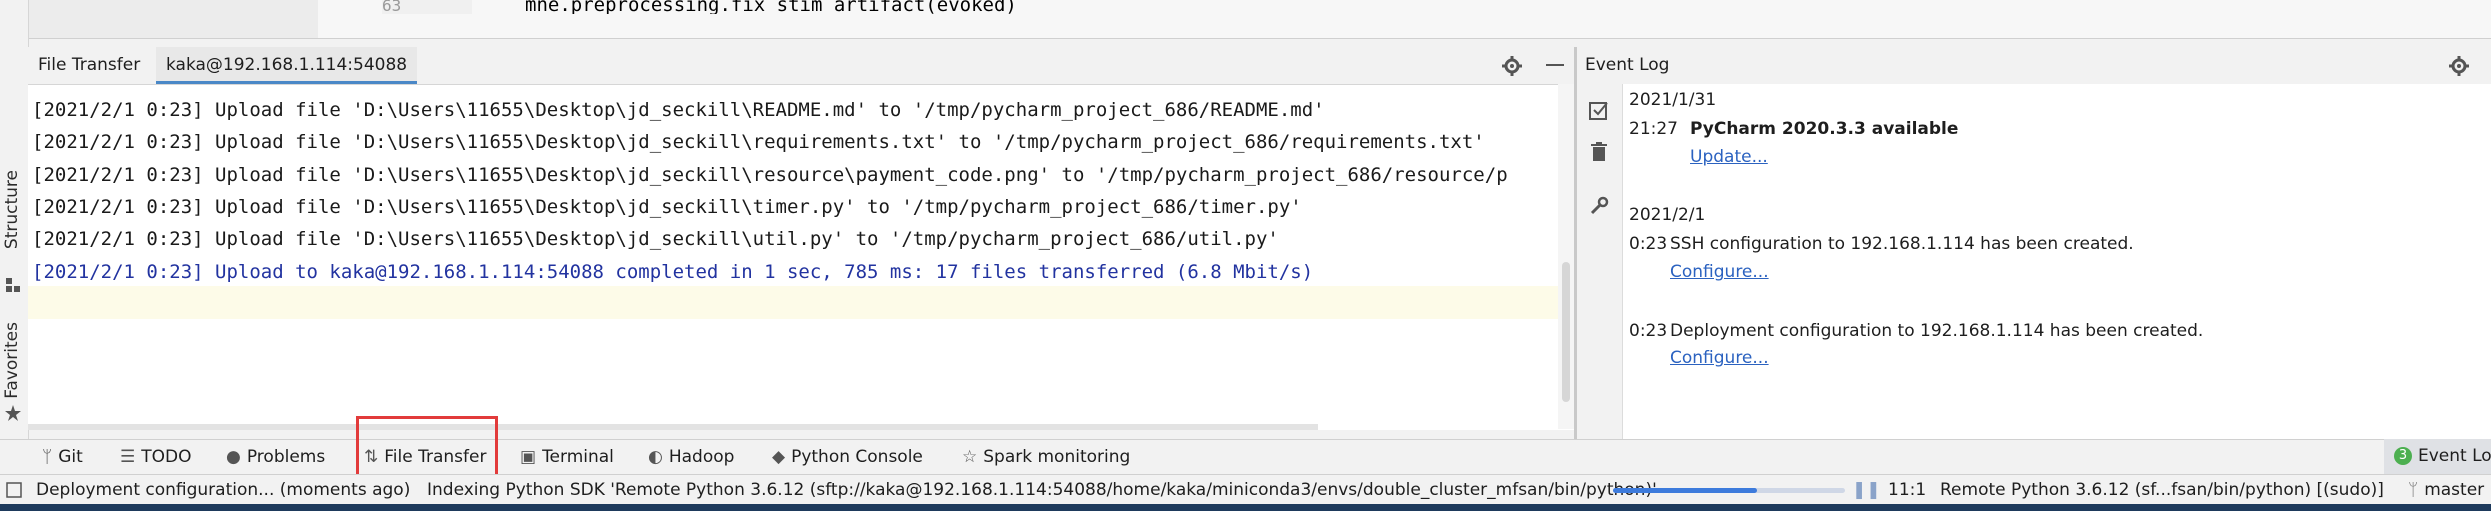 The width and height of the screenshot is (2491, 511). What do you see at coordinates (62, 457) in the screenshot?
I see `tw-git: ᛘ Git` at bounding box center [62, 457].